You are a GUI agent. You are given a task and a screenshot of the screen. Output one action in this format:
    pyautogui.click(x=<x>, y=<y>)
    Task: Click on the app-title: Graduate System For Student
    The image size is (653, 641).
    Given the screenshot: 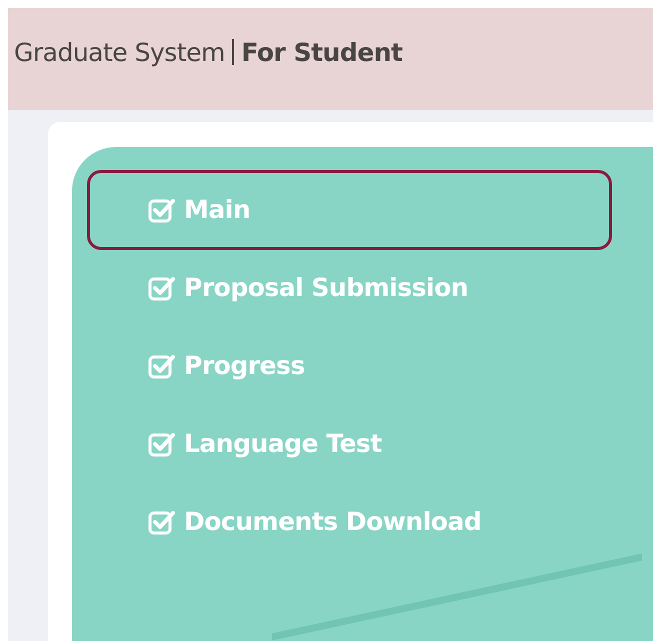 What is the action you would take?
    pyautogui.click(x=208, y=53)
    